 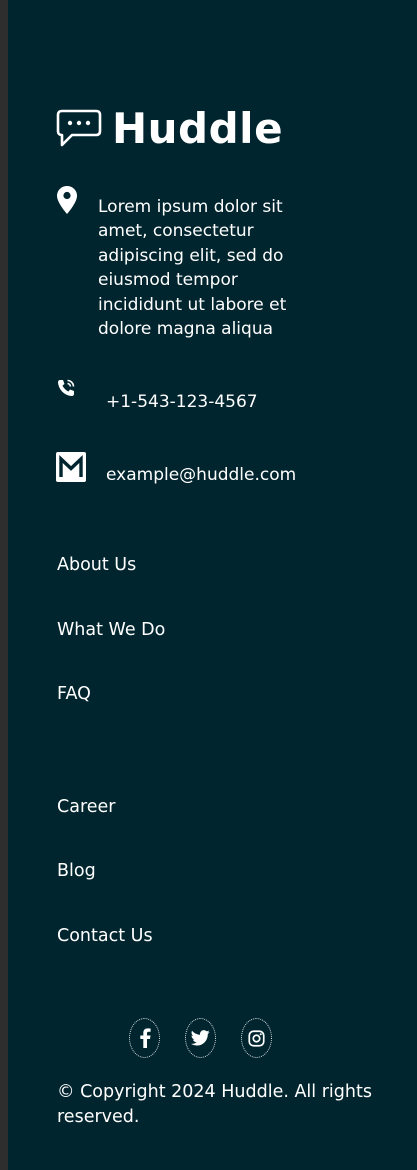 I want to click on social-links, so click(x=200, y=1038).